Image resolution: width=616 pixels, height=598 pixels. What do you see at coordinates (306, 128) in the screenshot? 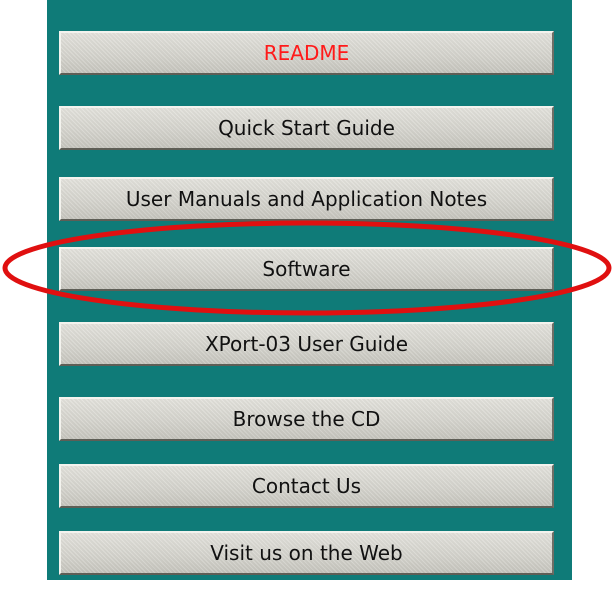
I see `quick-start-guide-button: Quick Start Guide` at bounding box center [306, 128].